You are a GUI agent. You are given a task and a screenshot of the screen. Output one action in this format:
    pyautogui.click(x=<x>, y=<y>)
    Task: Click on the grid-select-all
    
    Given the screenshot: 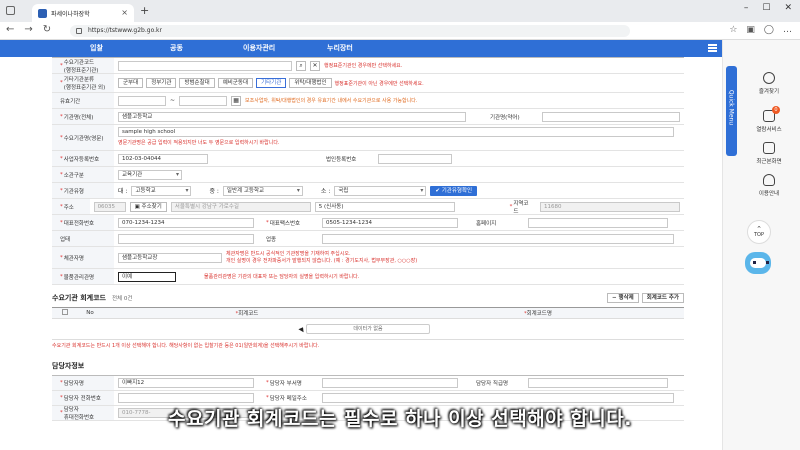 What is the action you would take?
    pyautogui.click(x=65, y=313)
    